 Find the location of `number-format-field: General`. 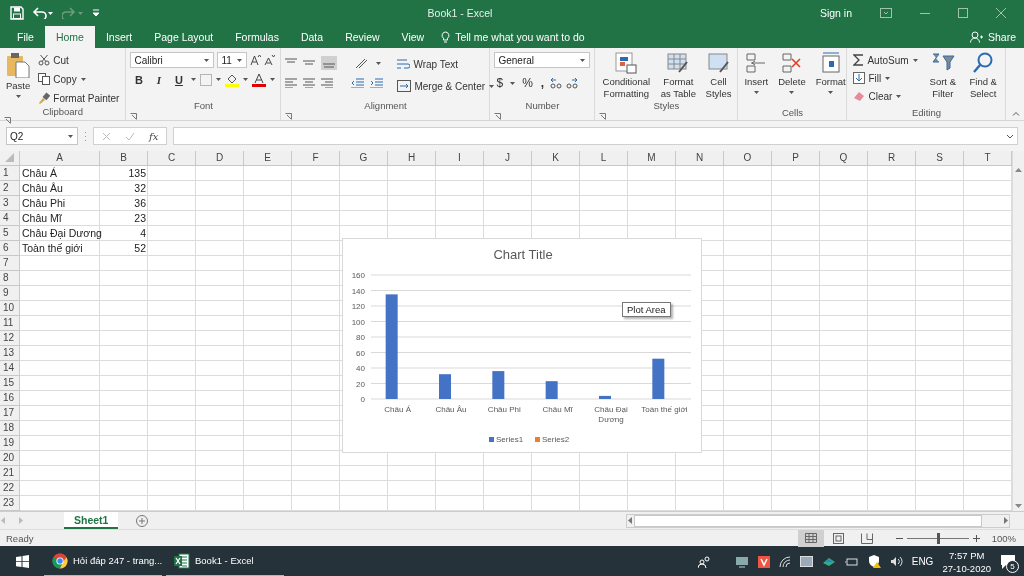

number-format-field: General is located at coordinates (542, 60).